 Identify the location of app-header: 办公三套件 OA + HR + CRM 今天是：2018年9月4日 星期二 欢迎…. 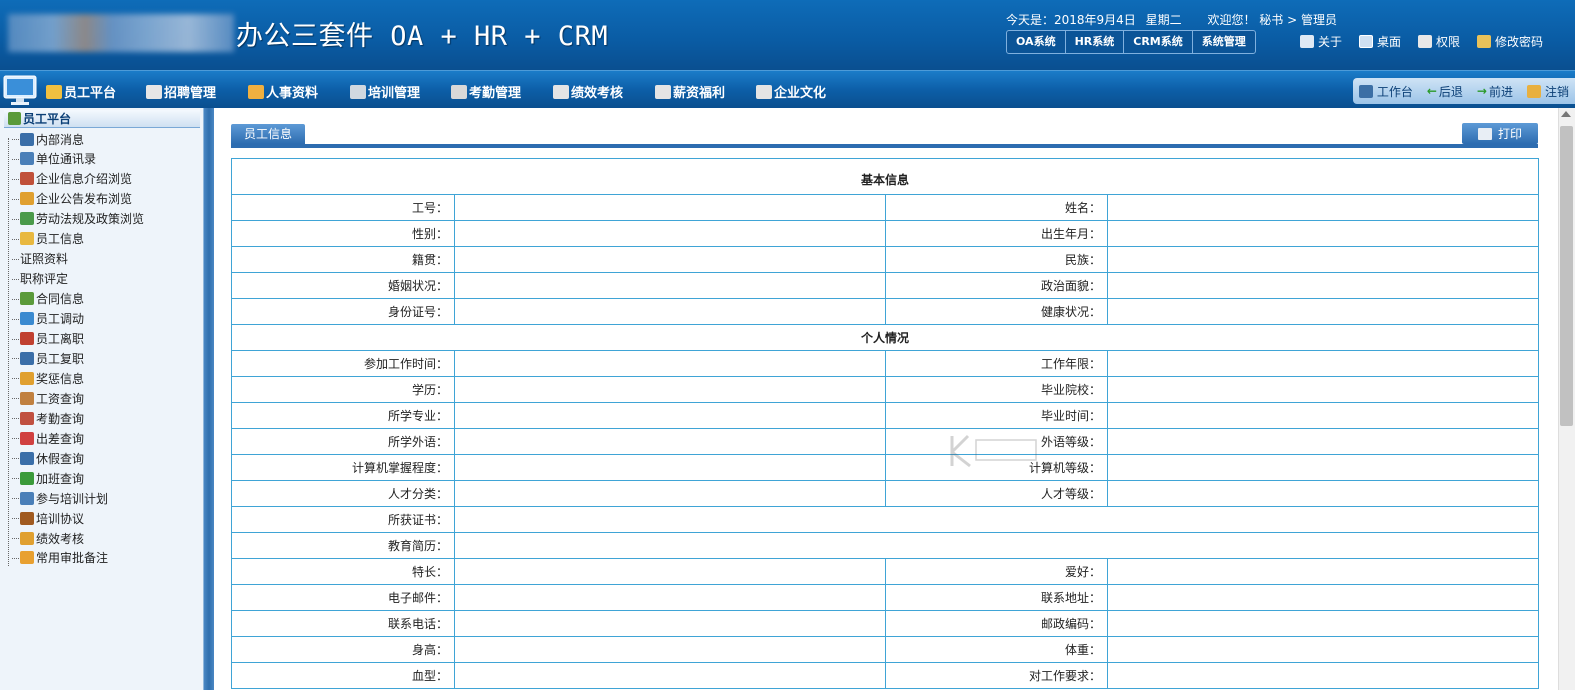
(787, 35).